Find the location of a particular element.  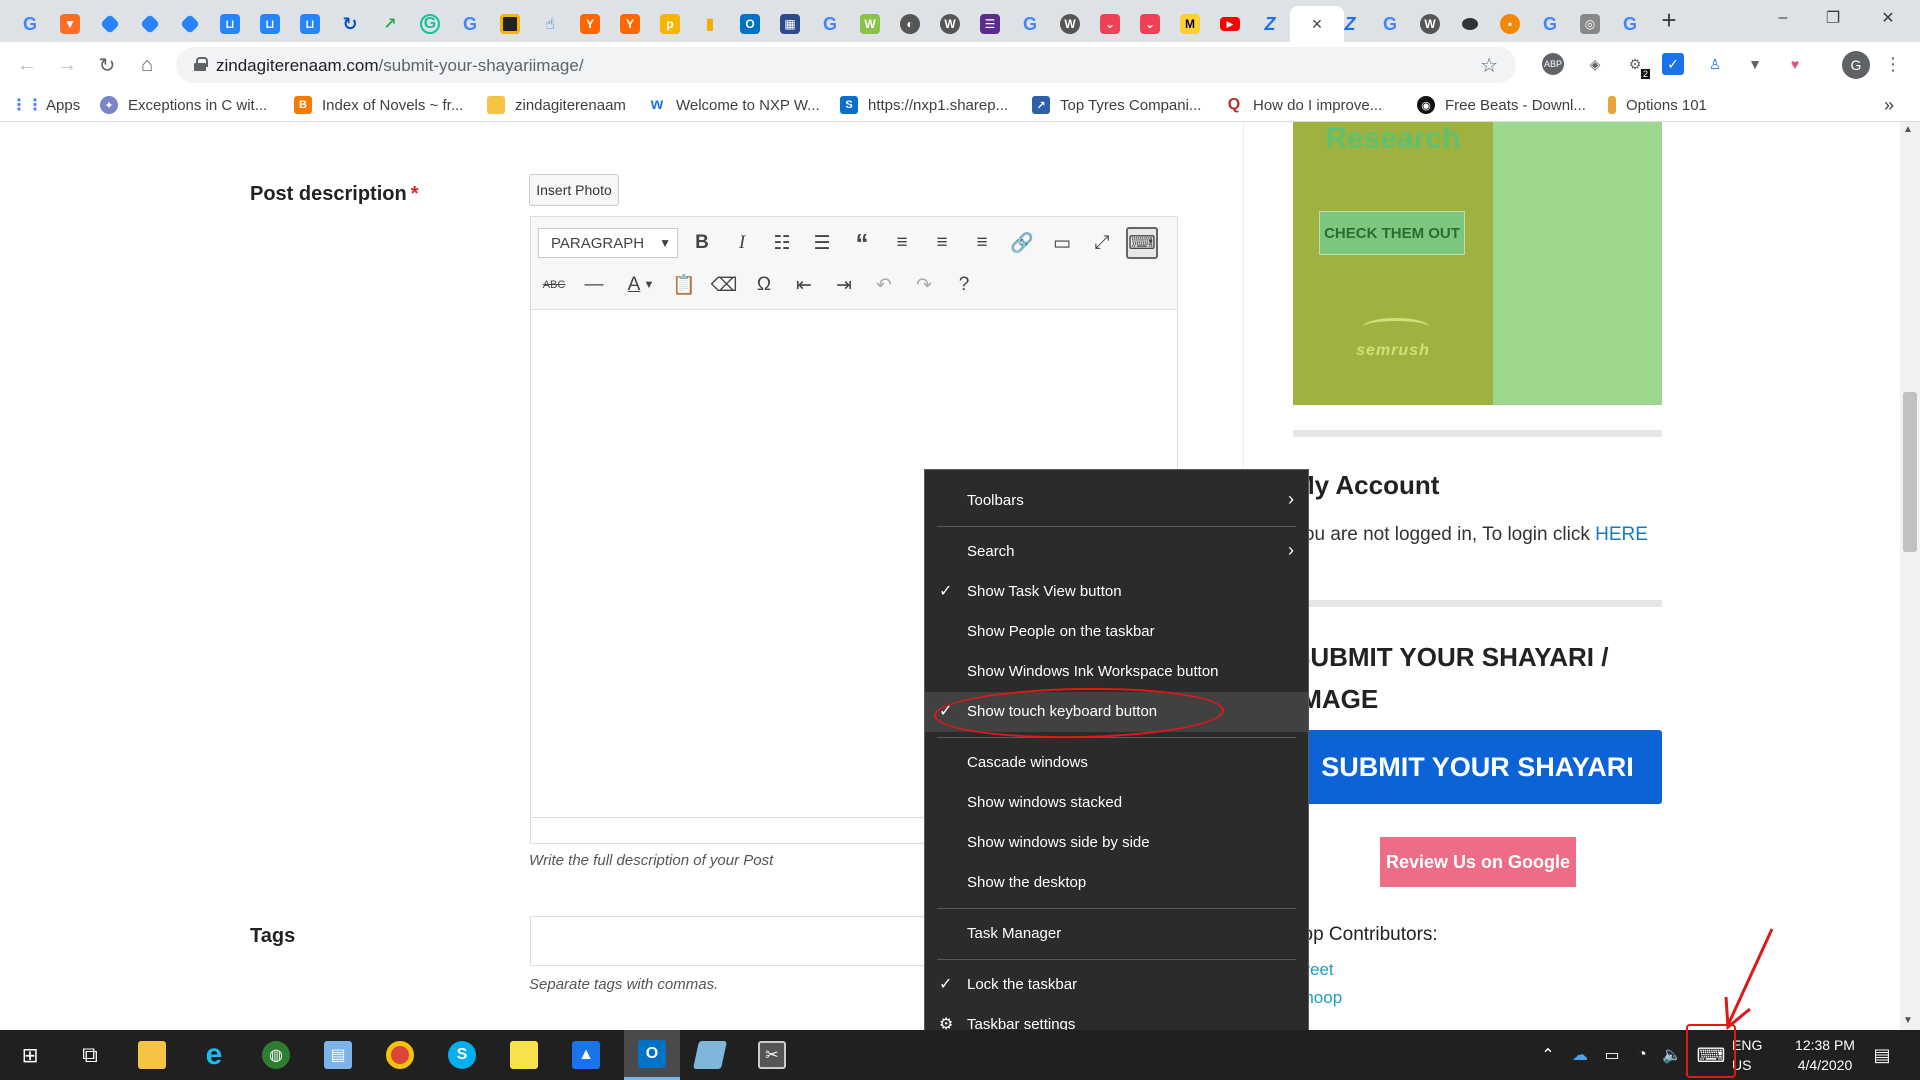

onedrive-icon: ☁ is located at coordinates (1580, 1055).